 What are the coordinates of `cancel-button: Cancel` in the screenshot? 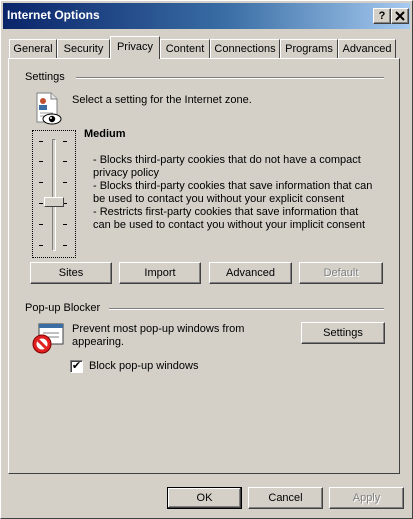 It's located at (285, 498).